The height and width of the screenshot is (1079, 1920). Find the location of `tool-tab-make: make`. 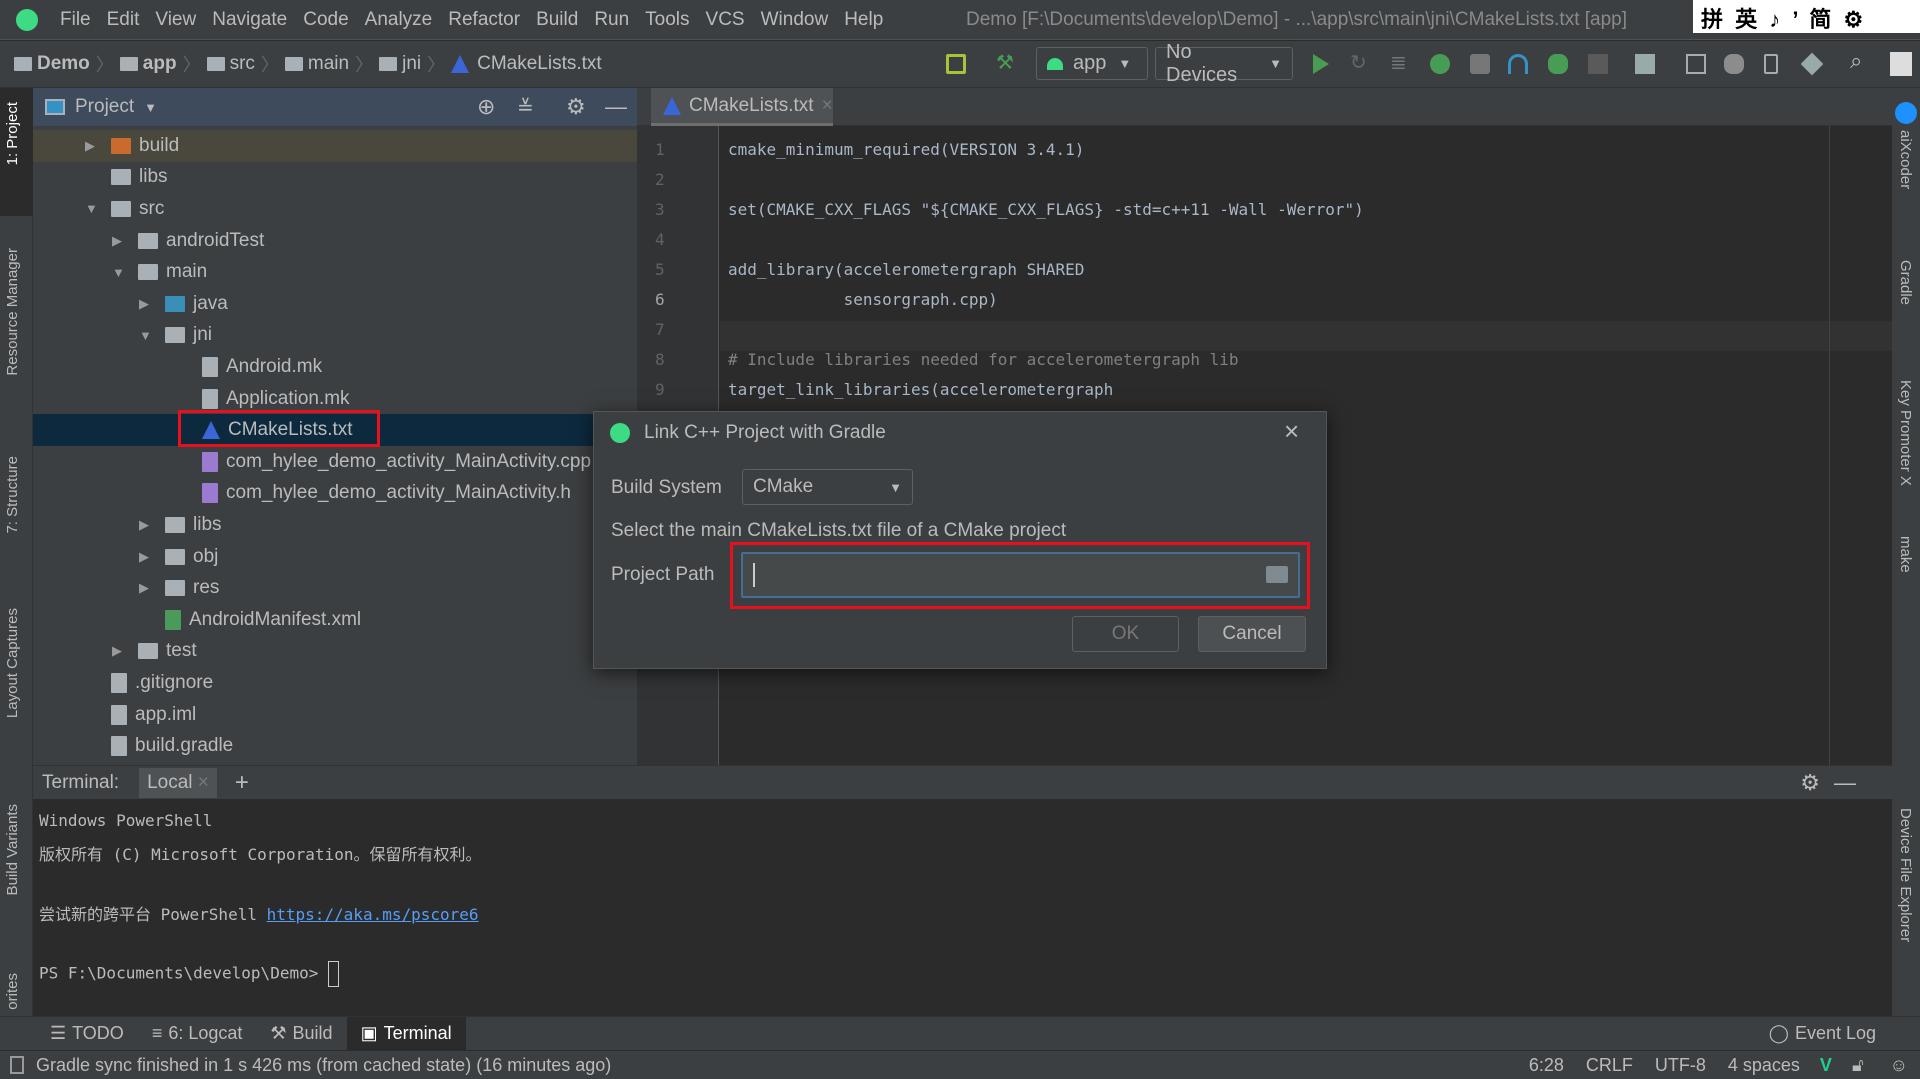

tool-tab-make: make is located at coordinates (1905, 554).